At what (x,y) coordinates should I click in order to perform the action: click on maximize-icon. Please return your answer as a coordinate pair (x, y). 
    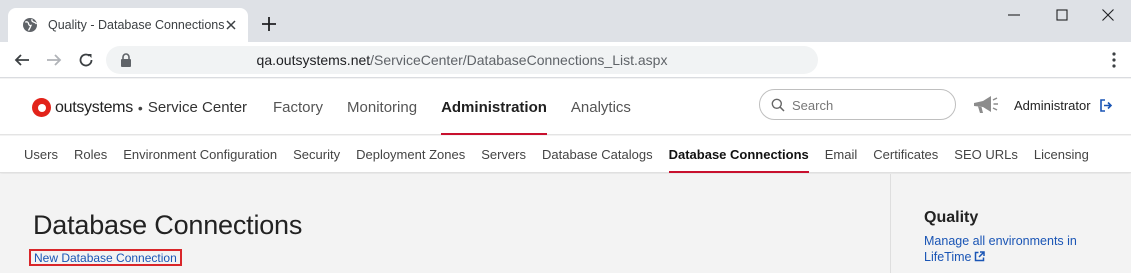
    Looking at the image, I should click on (1062, 15).